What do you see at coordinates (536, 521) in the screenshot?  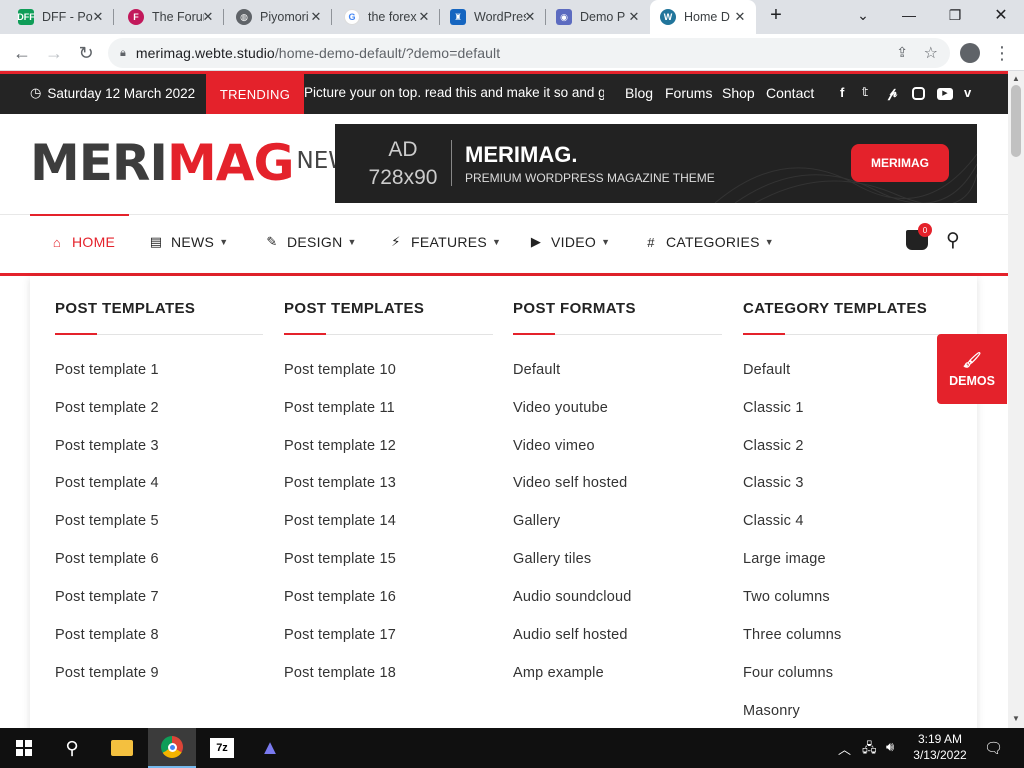 I see `menu-item: Gallery` at bounding box center [536, 521].